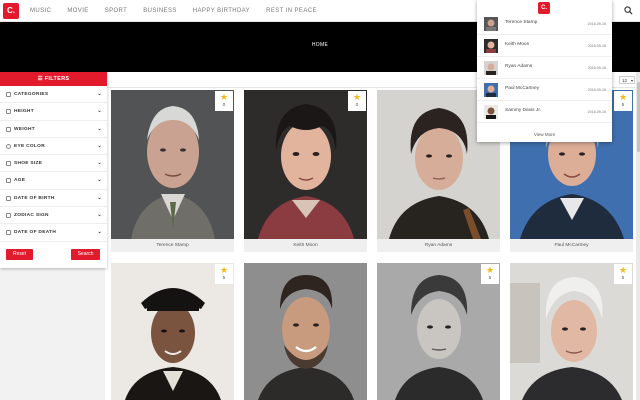 The image size is (640, 400). I want to click on per-page-value: 12, so click(625, 80).